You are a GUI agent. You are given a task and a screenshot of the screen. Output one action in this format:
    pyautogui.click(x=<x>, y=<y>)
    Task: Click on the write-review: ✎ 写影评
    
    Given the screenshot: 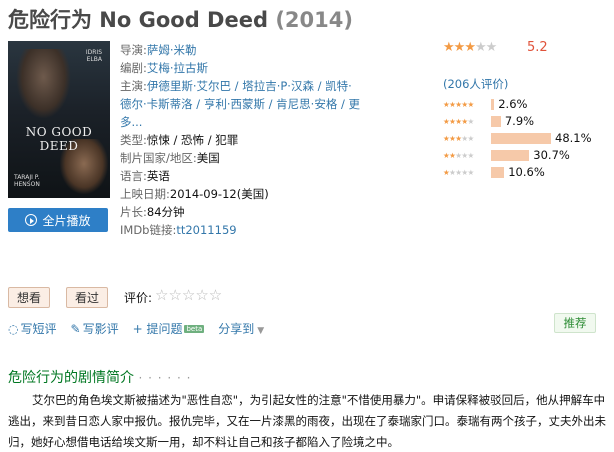 What is the action you would take?
    pyautogui.click(x=95, y=328)
    